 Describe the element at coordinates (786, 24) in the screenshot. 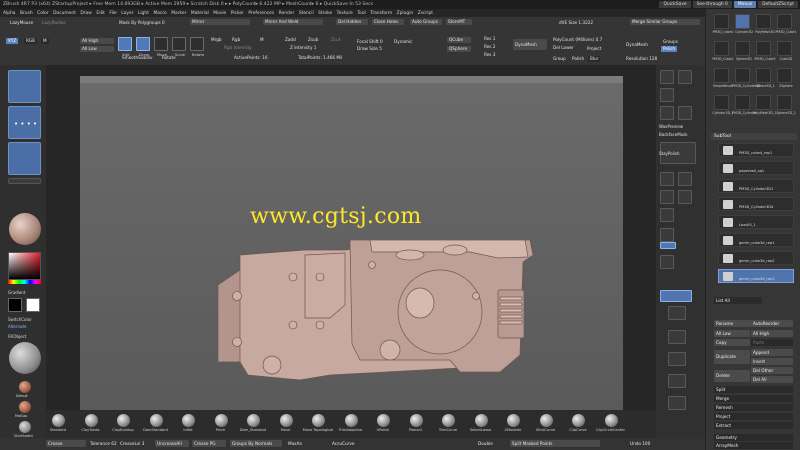

I see `tool-thumbnail: PM3D_Cube1` at that location.